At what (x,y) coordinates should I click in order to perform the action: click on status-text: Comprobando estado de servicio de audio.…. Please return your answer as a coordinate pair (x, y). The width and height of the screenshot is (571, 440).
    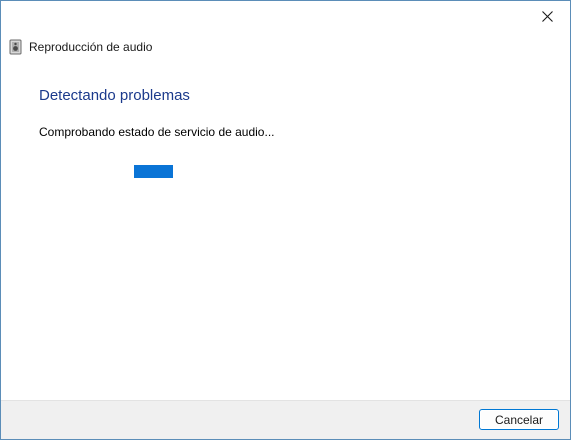
    Looking at the image, I should click on (157, 132).